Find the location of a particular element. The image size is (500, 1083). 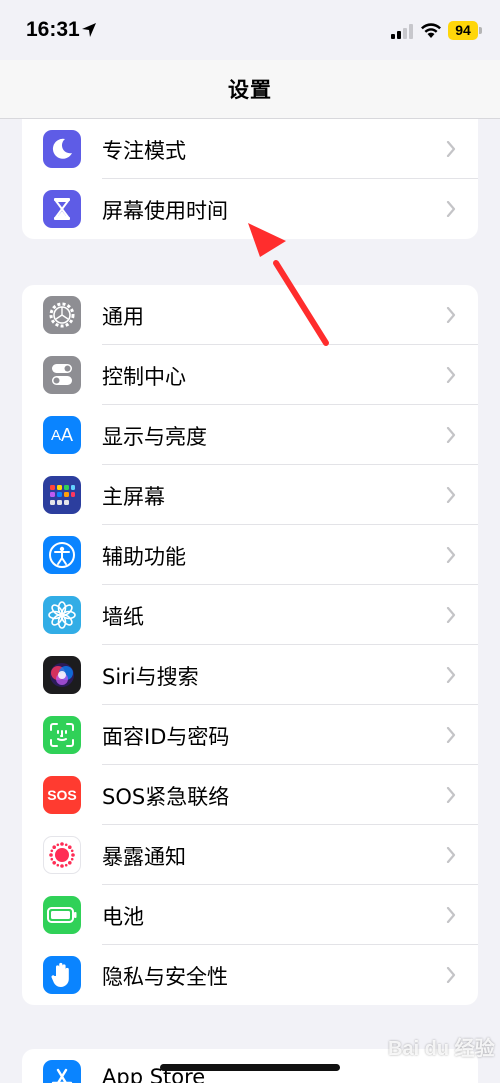

face-id-icon is located at coordinates (62, 735).